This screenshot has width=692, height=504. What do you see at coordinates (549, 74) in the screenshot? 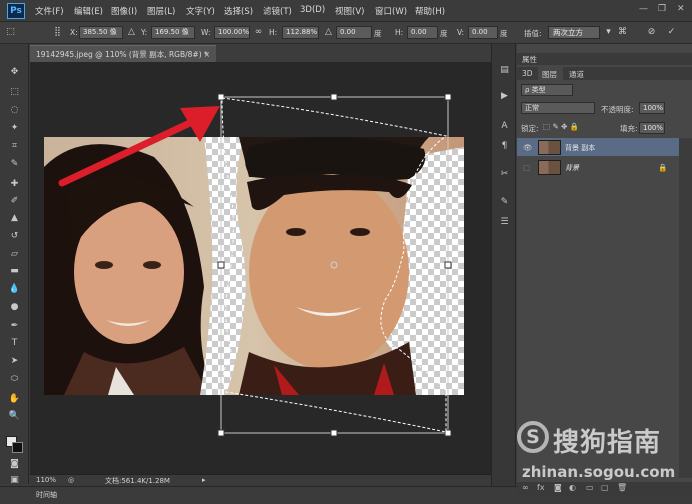
I see `tab-layers: 图层` at bounding box center [549, 74].